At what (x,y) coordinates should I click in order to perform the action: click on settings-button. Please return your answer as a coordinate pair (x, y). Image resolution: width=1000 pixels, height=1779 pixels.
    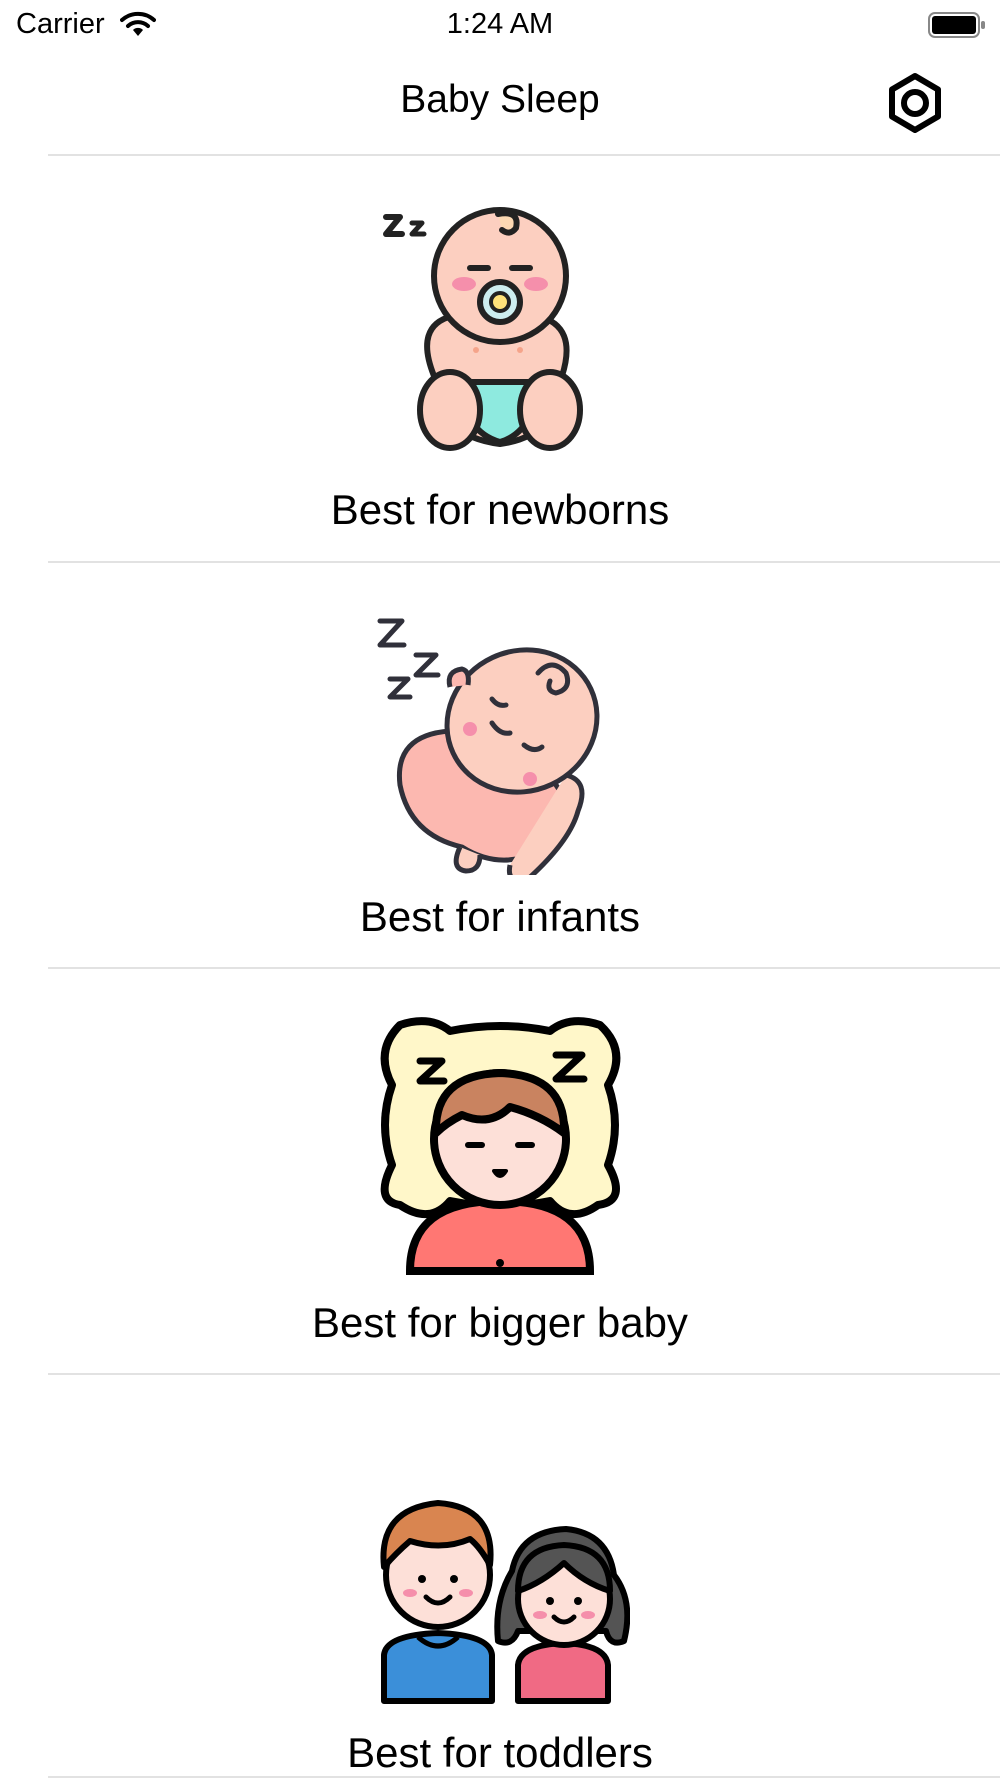
    Looking at the image, I should click on (915, 103).